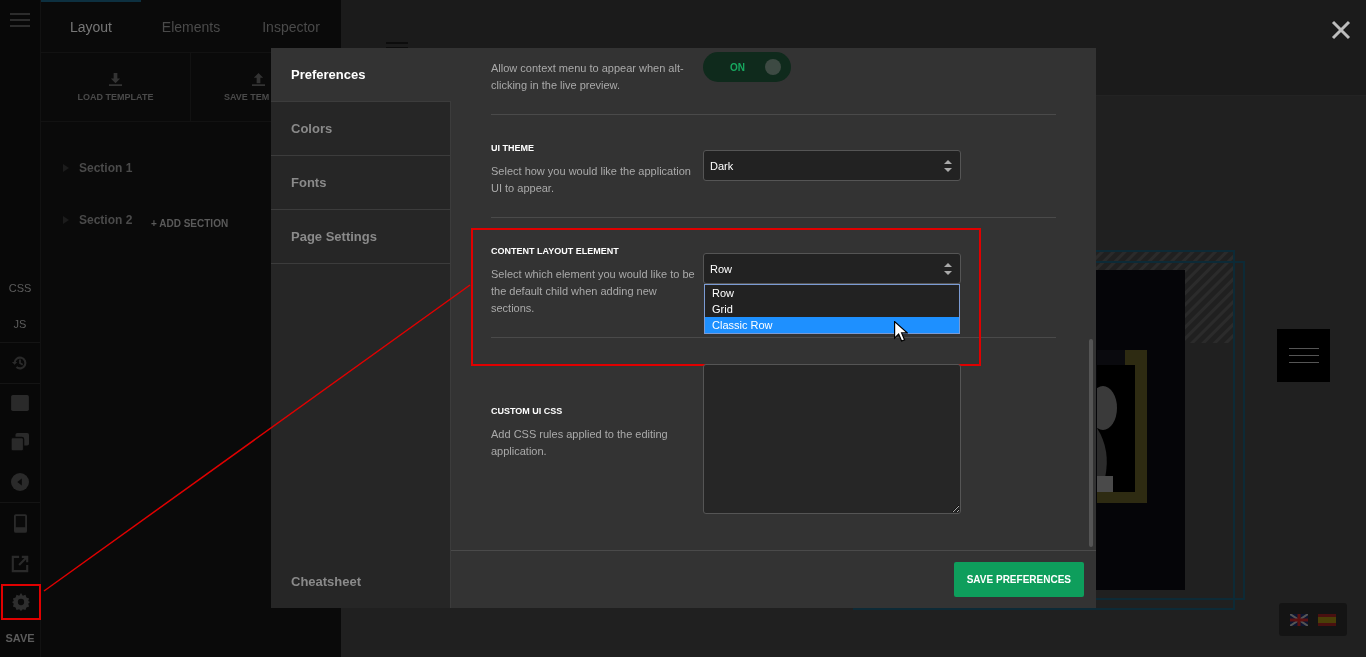 The image size is (1366, 657). What do you see at coordinates (361, 75) in the screenshot?
I see `settings-tab: Preferences` at bounding box center [361, 75].